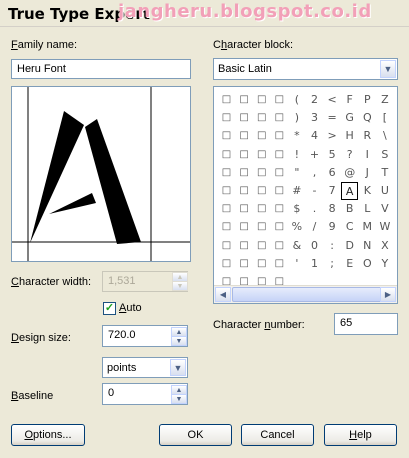 This screenshot has width=409, height=458. What do you see at coordinates (296, 100) in the screenshot?
I see `character-cell: (` at bounding box center [296, 100].